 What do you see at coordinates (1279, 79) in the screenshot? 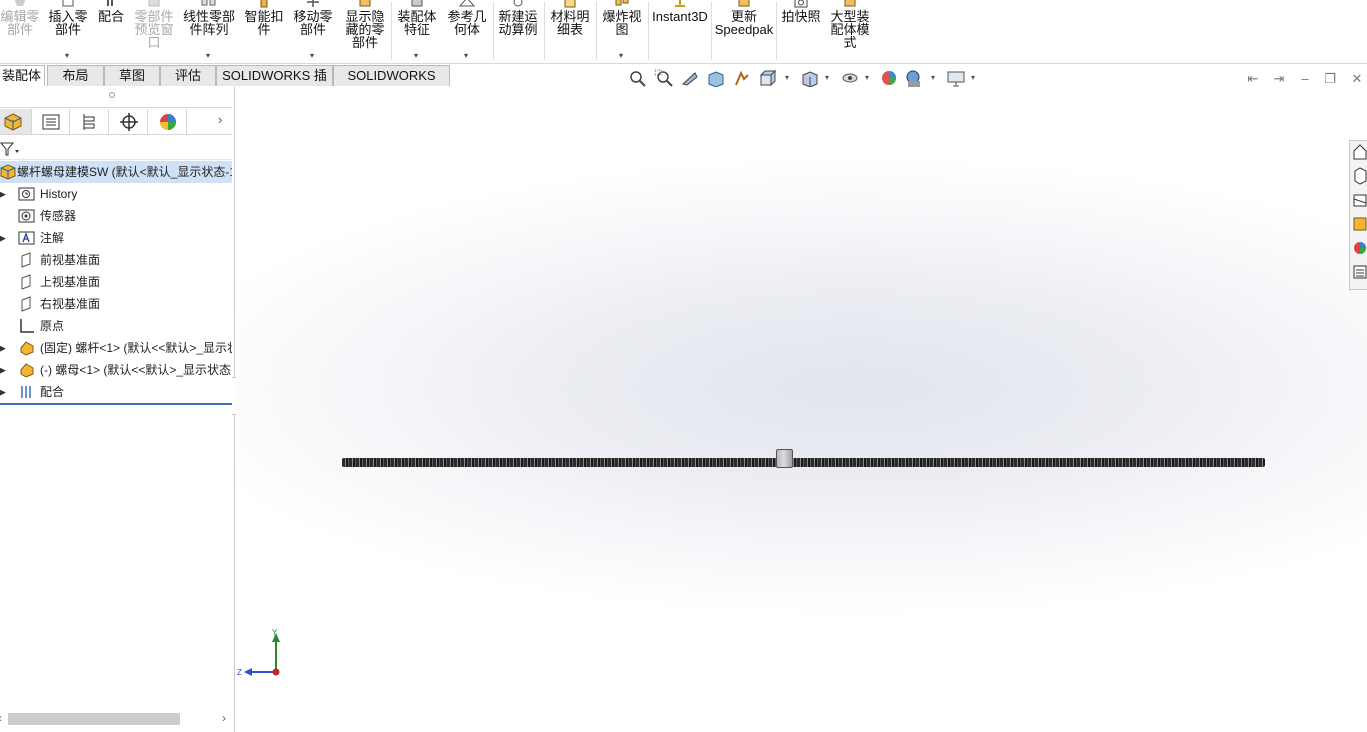
I see `tile-right-icon: ⇥` at bounding box center [1279, 79].